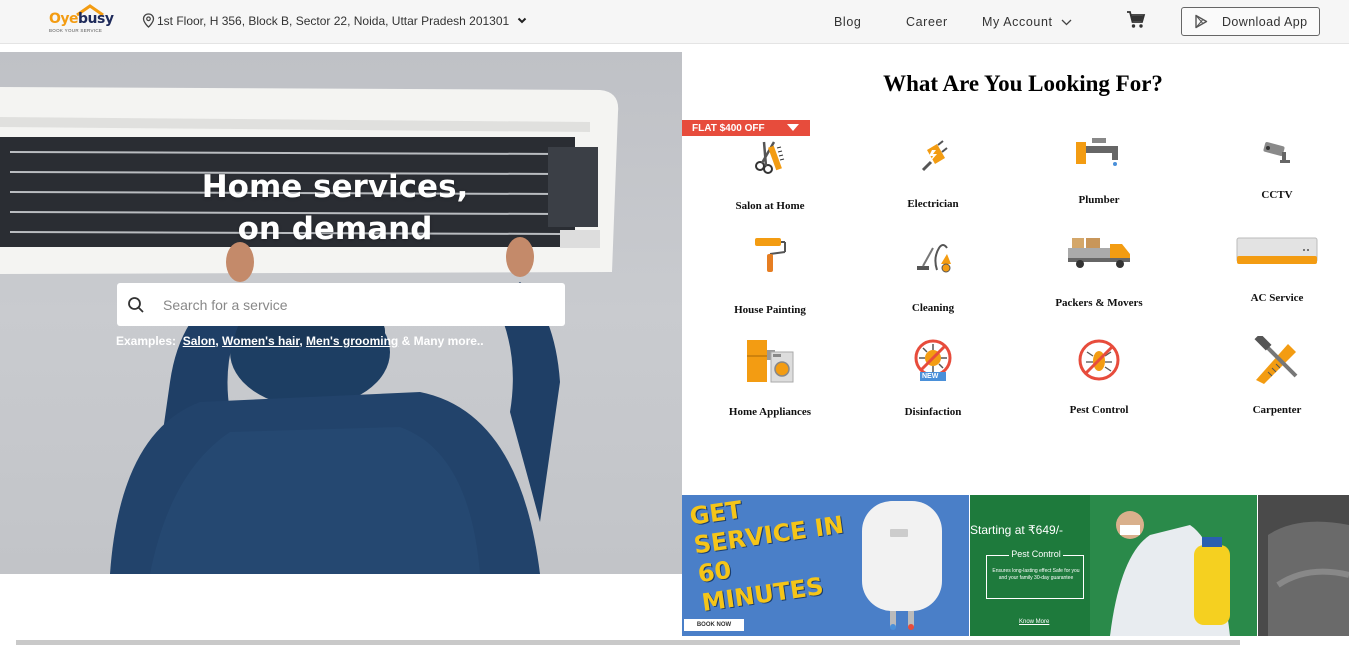 This screenshot has height=645, width=1349. I want to click on service-home-appliances: Home Appliances, so click(770, 378).